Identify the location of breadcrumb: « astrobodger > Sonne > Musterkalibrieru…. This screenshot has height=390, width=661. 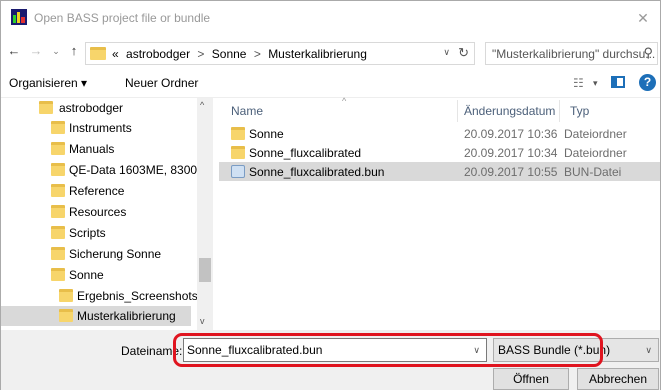
(241, 54).